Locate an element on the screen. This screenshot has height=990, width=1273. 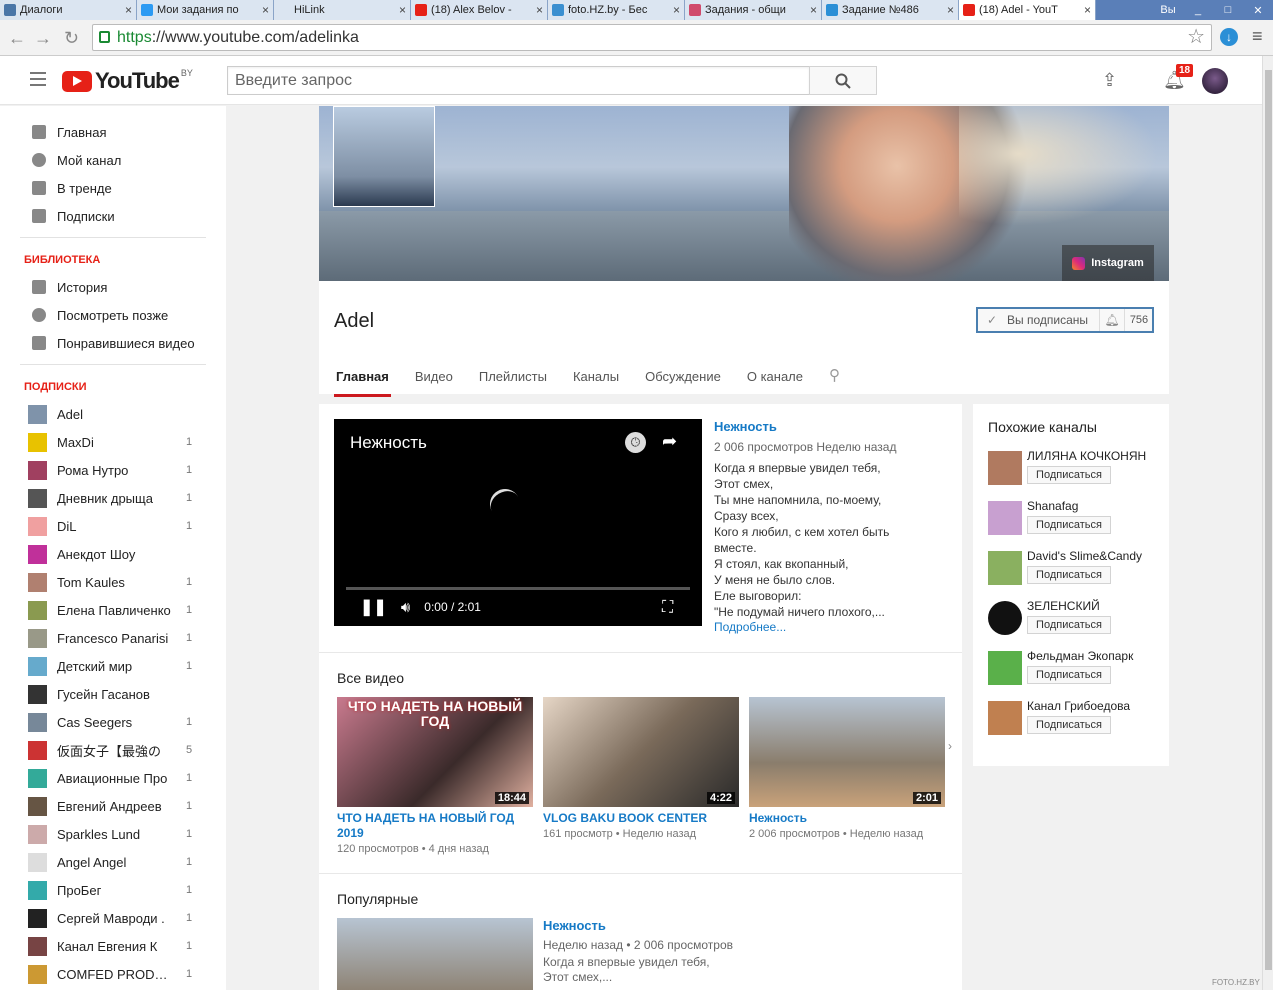
sidebar-item: Понравившиеся видео is located at coordinates (113, 343).